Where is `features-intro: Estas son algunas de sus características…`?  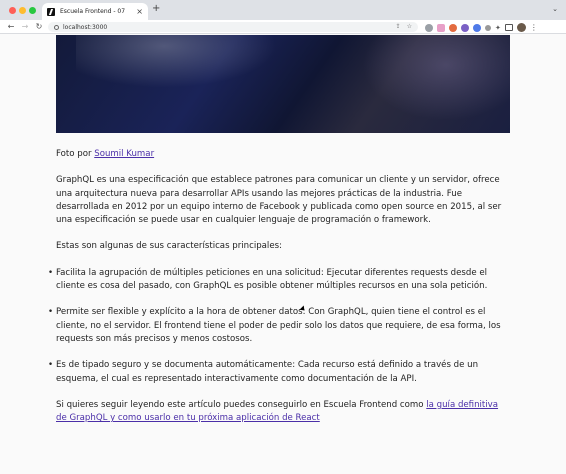 features-intro: Estas son algunas de sus características… is located at coordinates (169, 246).